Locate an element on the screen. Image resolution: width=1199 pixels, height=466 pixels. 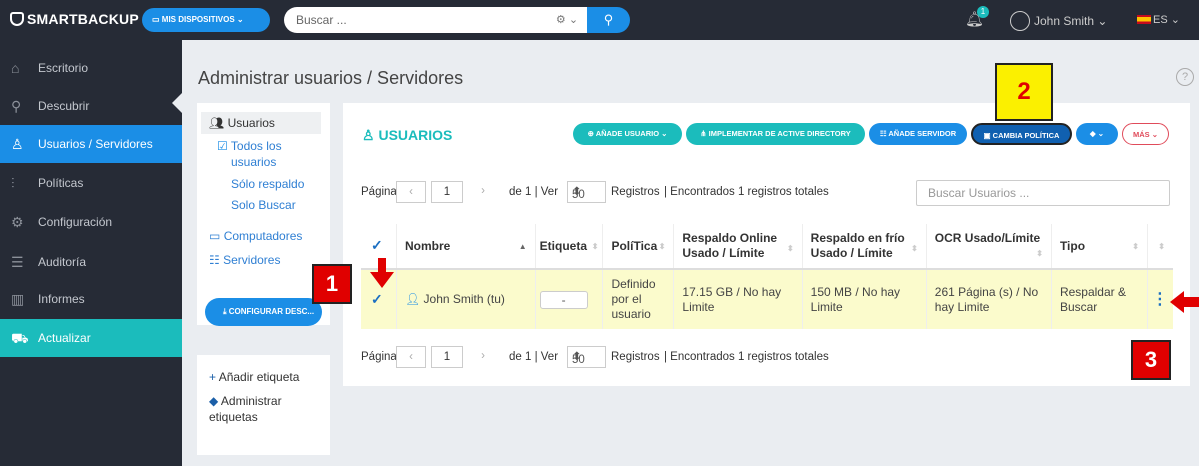
app-logo: SMARTBACKUP is located at coordinates (74, 19).